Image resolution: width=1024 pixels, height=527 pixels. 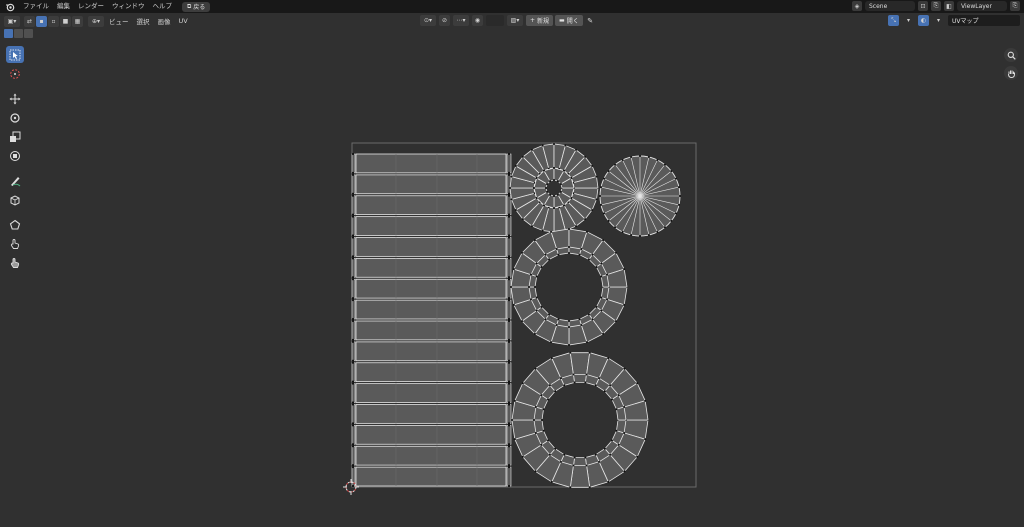 I want to click on uv-circle-islands, so click(x=595, y=316).